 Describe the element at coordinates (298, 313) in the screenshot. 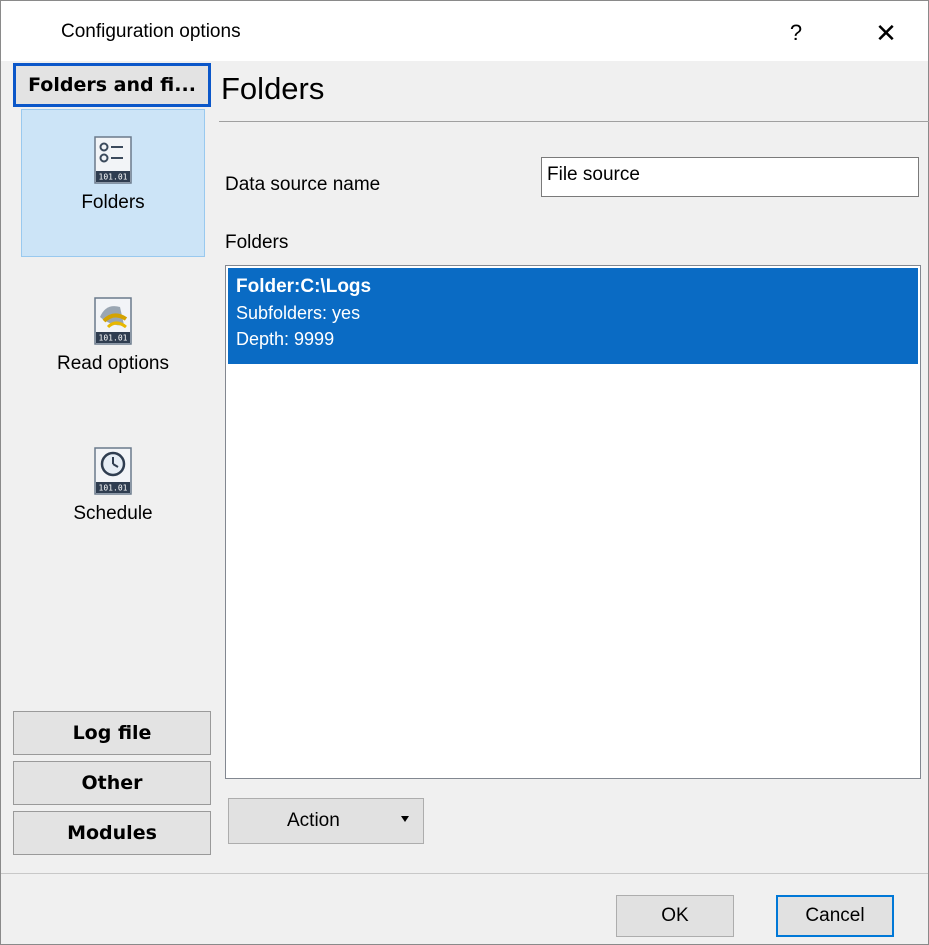

I see `folder-subfolders: Subfolders: yes` at that location.